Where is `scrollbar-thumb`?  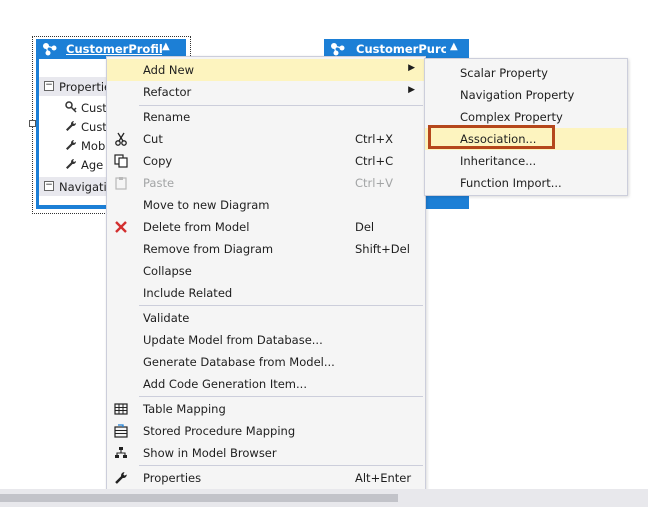 scrollbar-thumb is located at coordinates (199, 498).